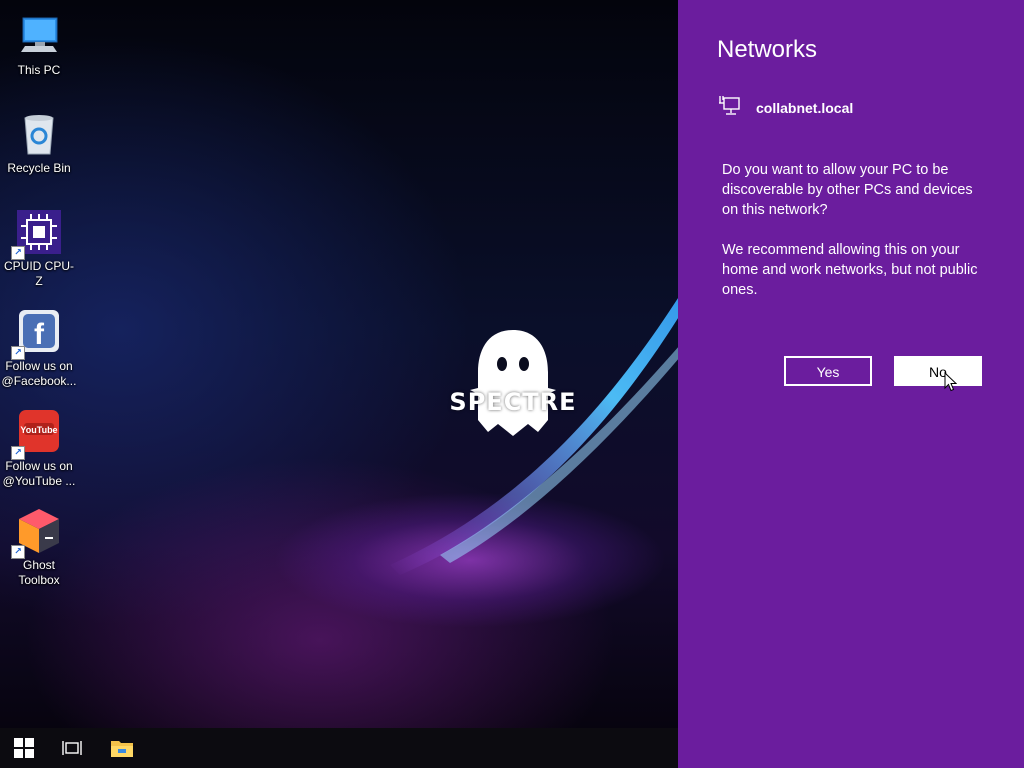 The image size is (1024, 768). I want to click on file-explorer-icon, so click(122, 749).